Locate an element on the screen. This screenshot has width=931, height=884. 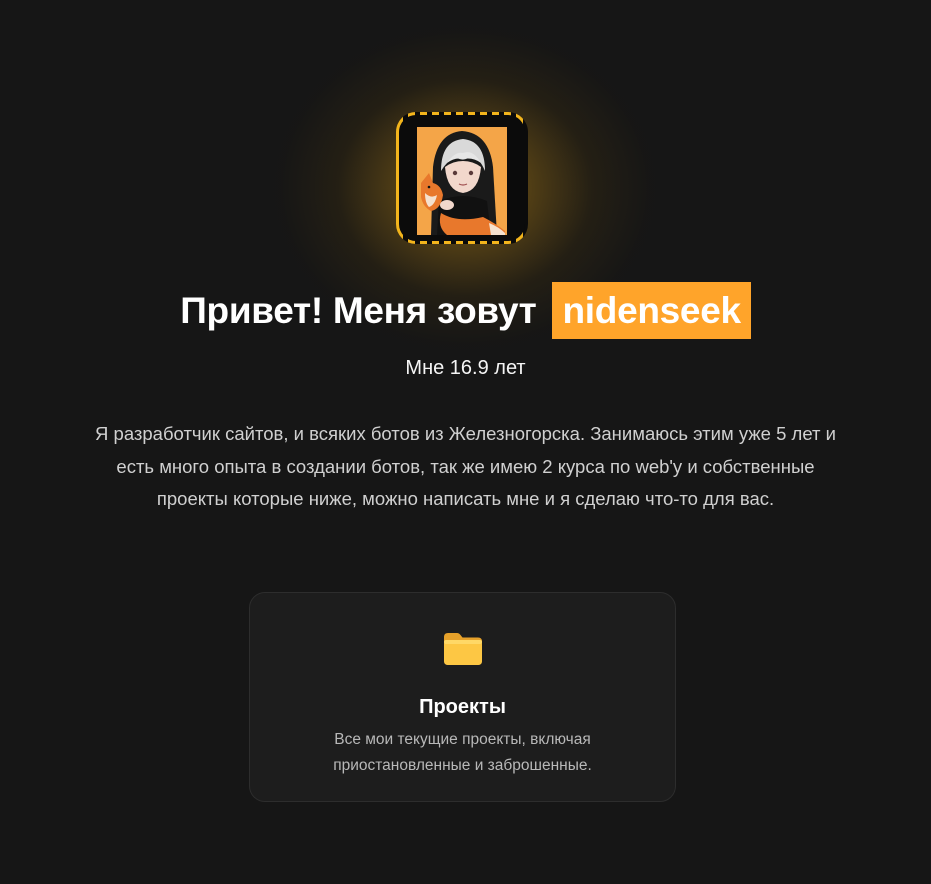
hero-title: Привет! Меня зовут nidenseek is located at coordinates (465, 311).